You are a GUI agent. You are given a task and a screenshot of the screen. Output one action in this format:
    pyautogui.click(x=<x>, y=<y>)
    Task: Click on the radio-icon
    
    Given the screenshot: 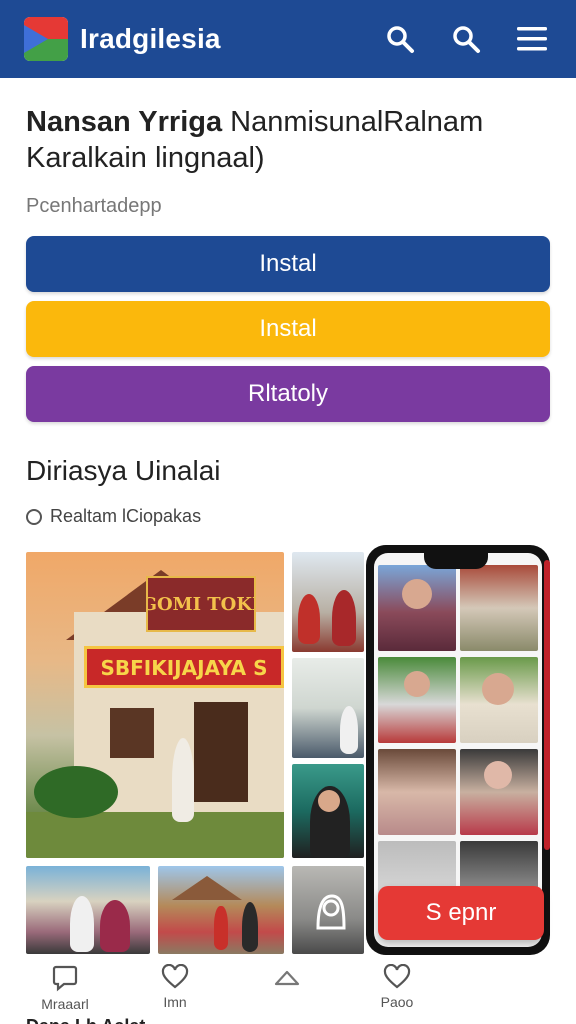 What is the action you would take?
    pyautogui.click(x=34, y=516)
    